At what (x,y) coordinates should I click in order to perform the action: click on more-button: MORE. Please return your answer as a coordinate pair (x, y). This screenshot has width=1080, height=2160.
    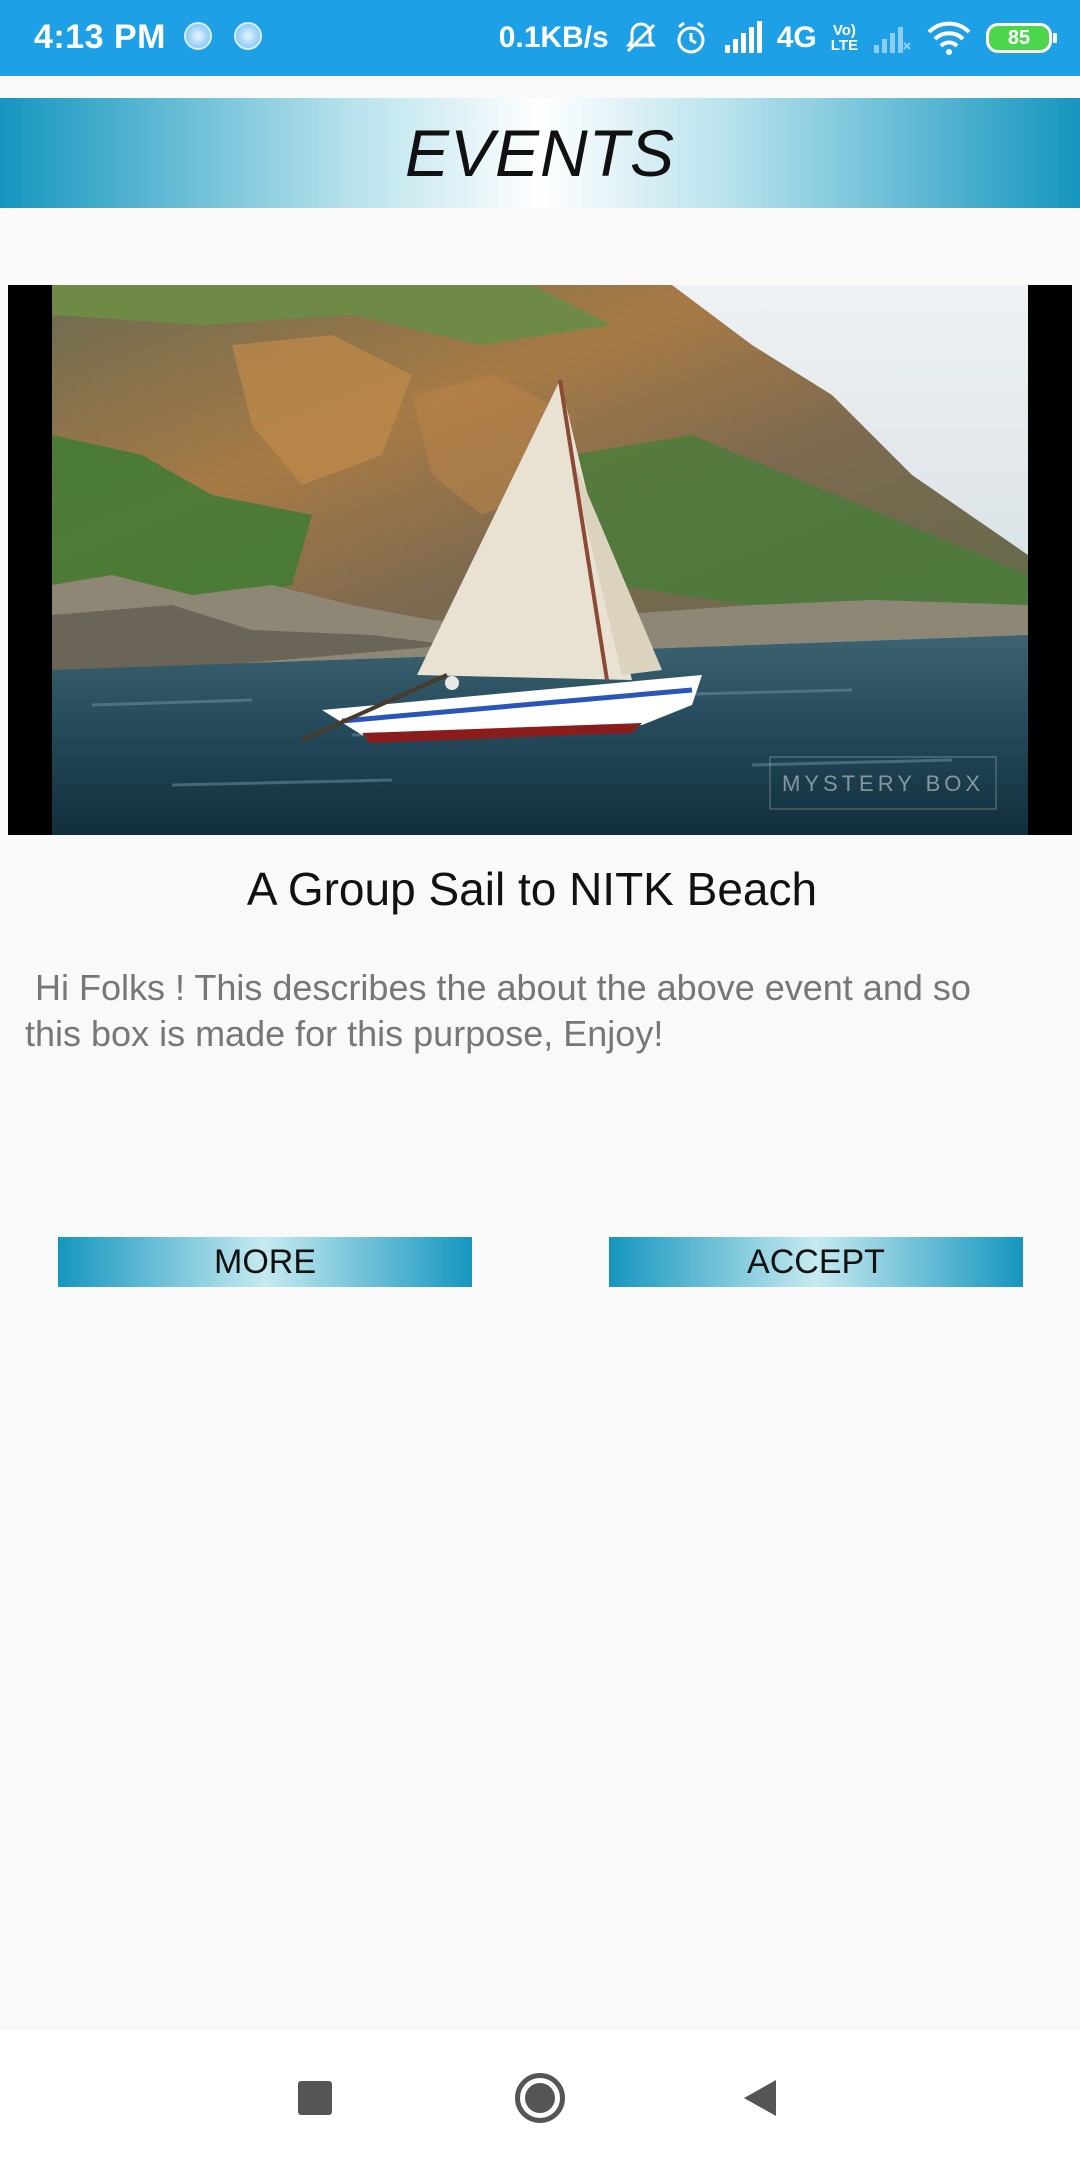
    Looking at the image, I should click on (265, 1262).